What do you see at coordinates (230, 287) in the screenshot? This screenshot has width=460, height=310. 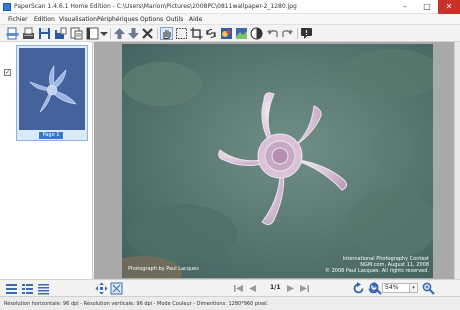 I see `bottom-toolbar: 1/1 54% ▾` at bounding box center [230, 287].